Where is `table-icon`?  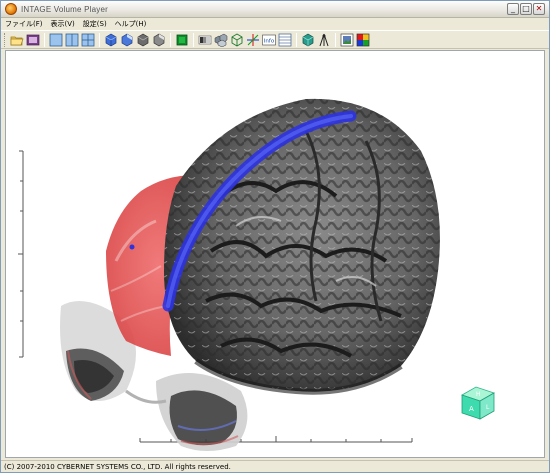 table-icon is located at coordinates (285, 40).